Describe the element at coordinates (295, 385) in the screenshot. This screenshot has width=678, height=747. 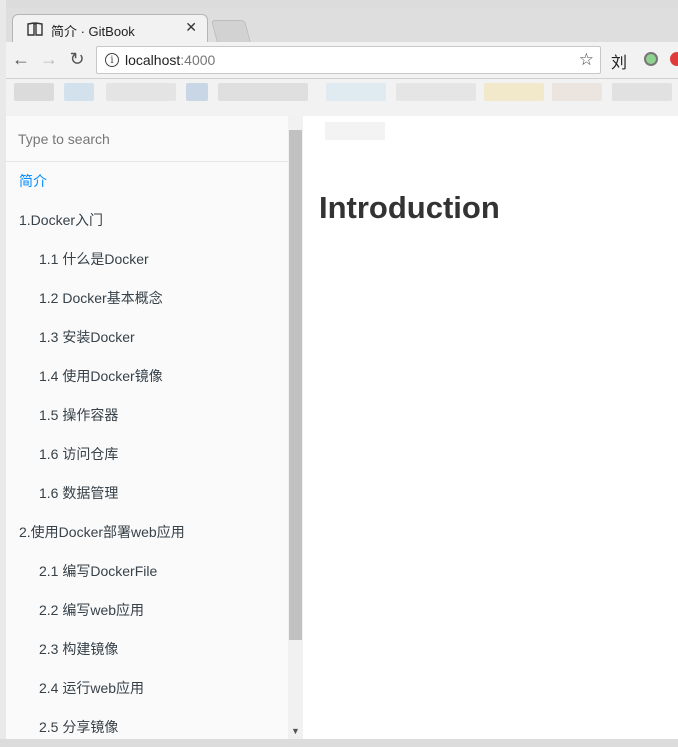
I see `scrollbar-thumb` at that location.